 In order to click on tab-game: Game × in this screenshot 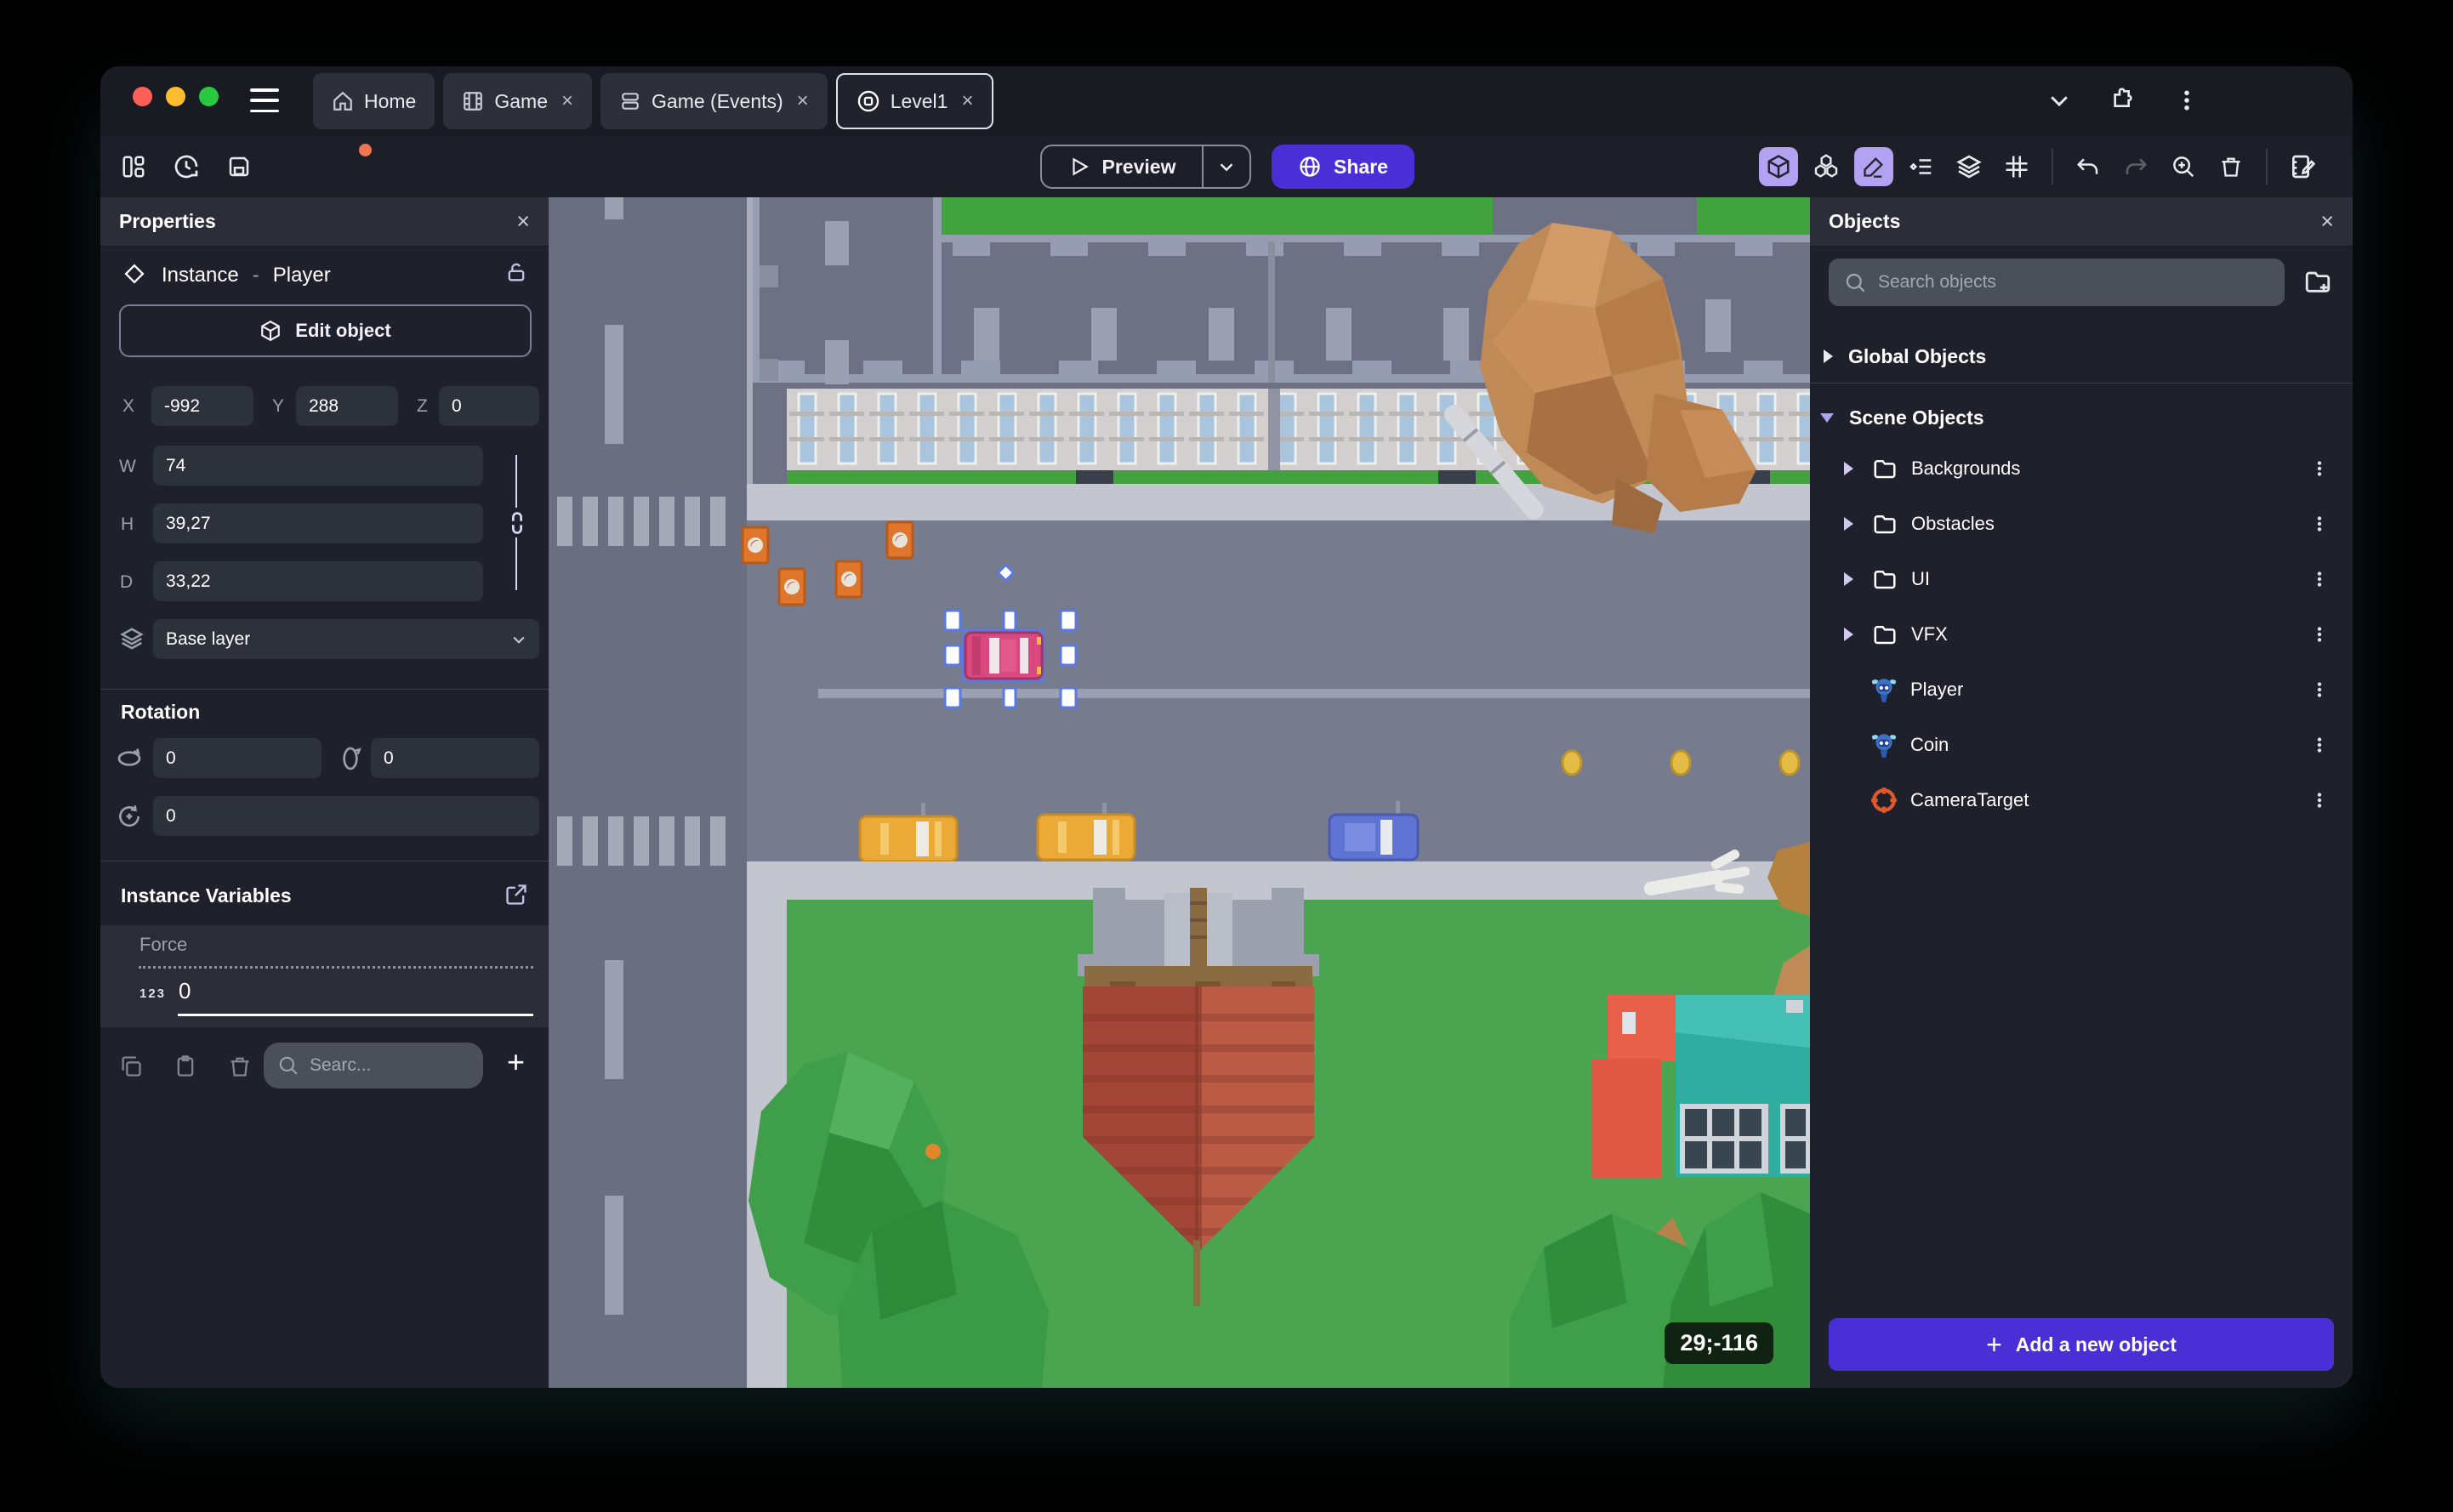, I will do `click(518, 101)`.